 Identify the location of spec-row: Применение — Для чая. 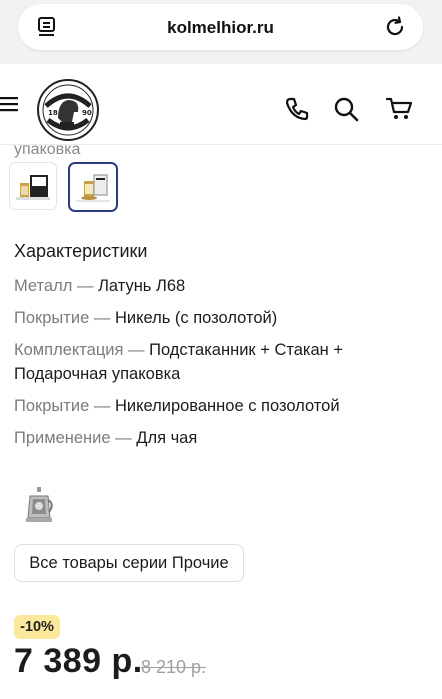
(224, 438).